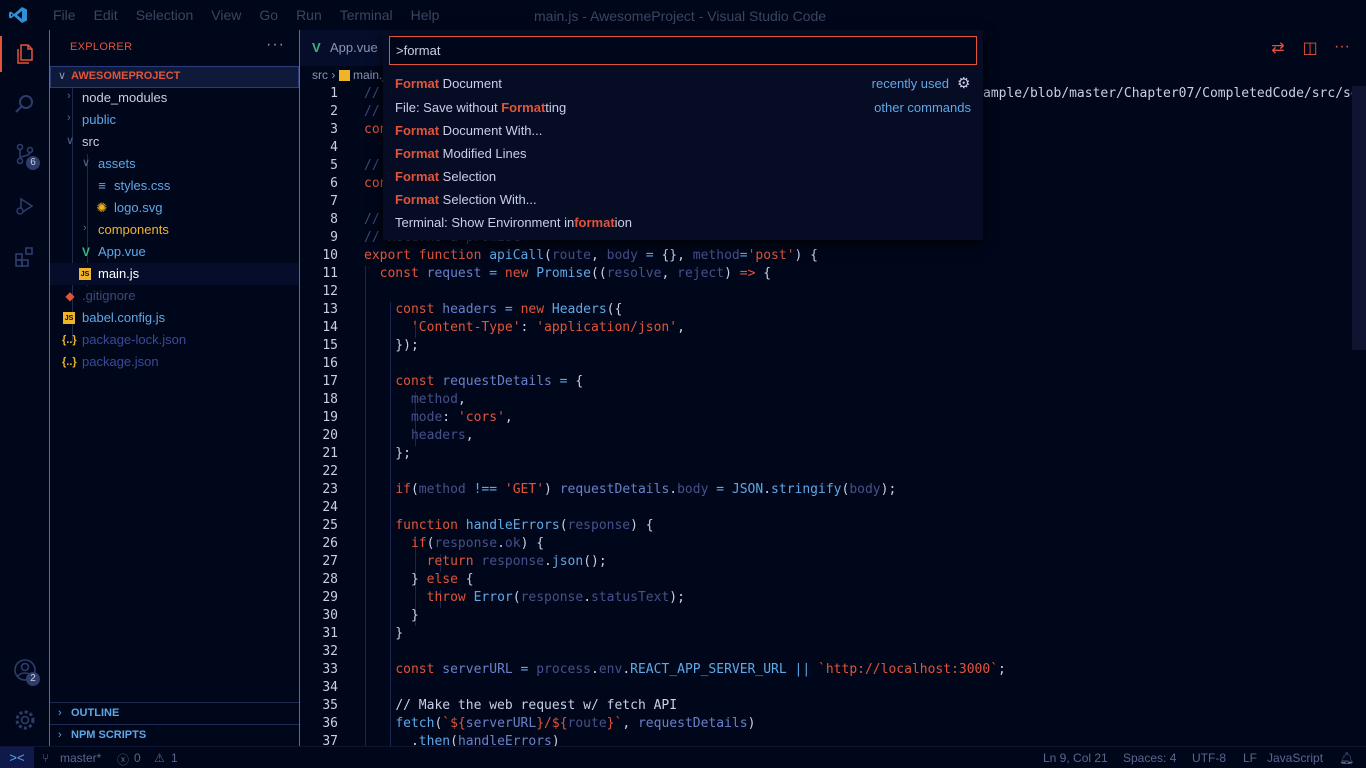 Image resolution: width=1366 pixels, height=768 pixels. I want to click on menu-run: Run, so click(309, 15).